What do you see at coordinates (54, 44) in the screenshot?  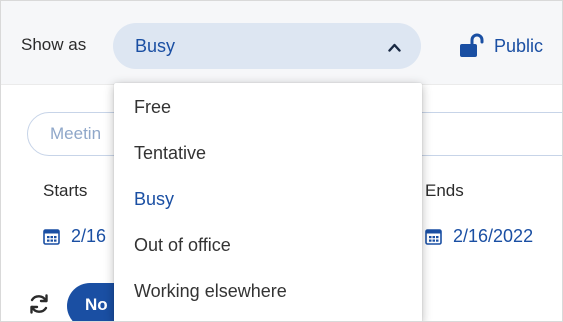 I see `show-as-label: Show as` at bounding box center [54, 44].